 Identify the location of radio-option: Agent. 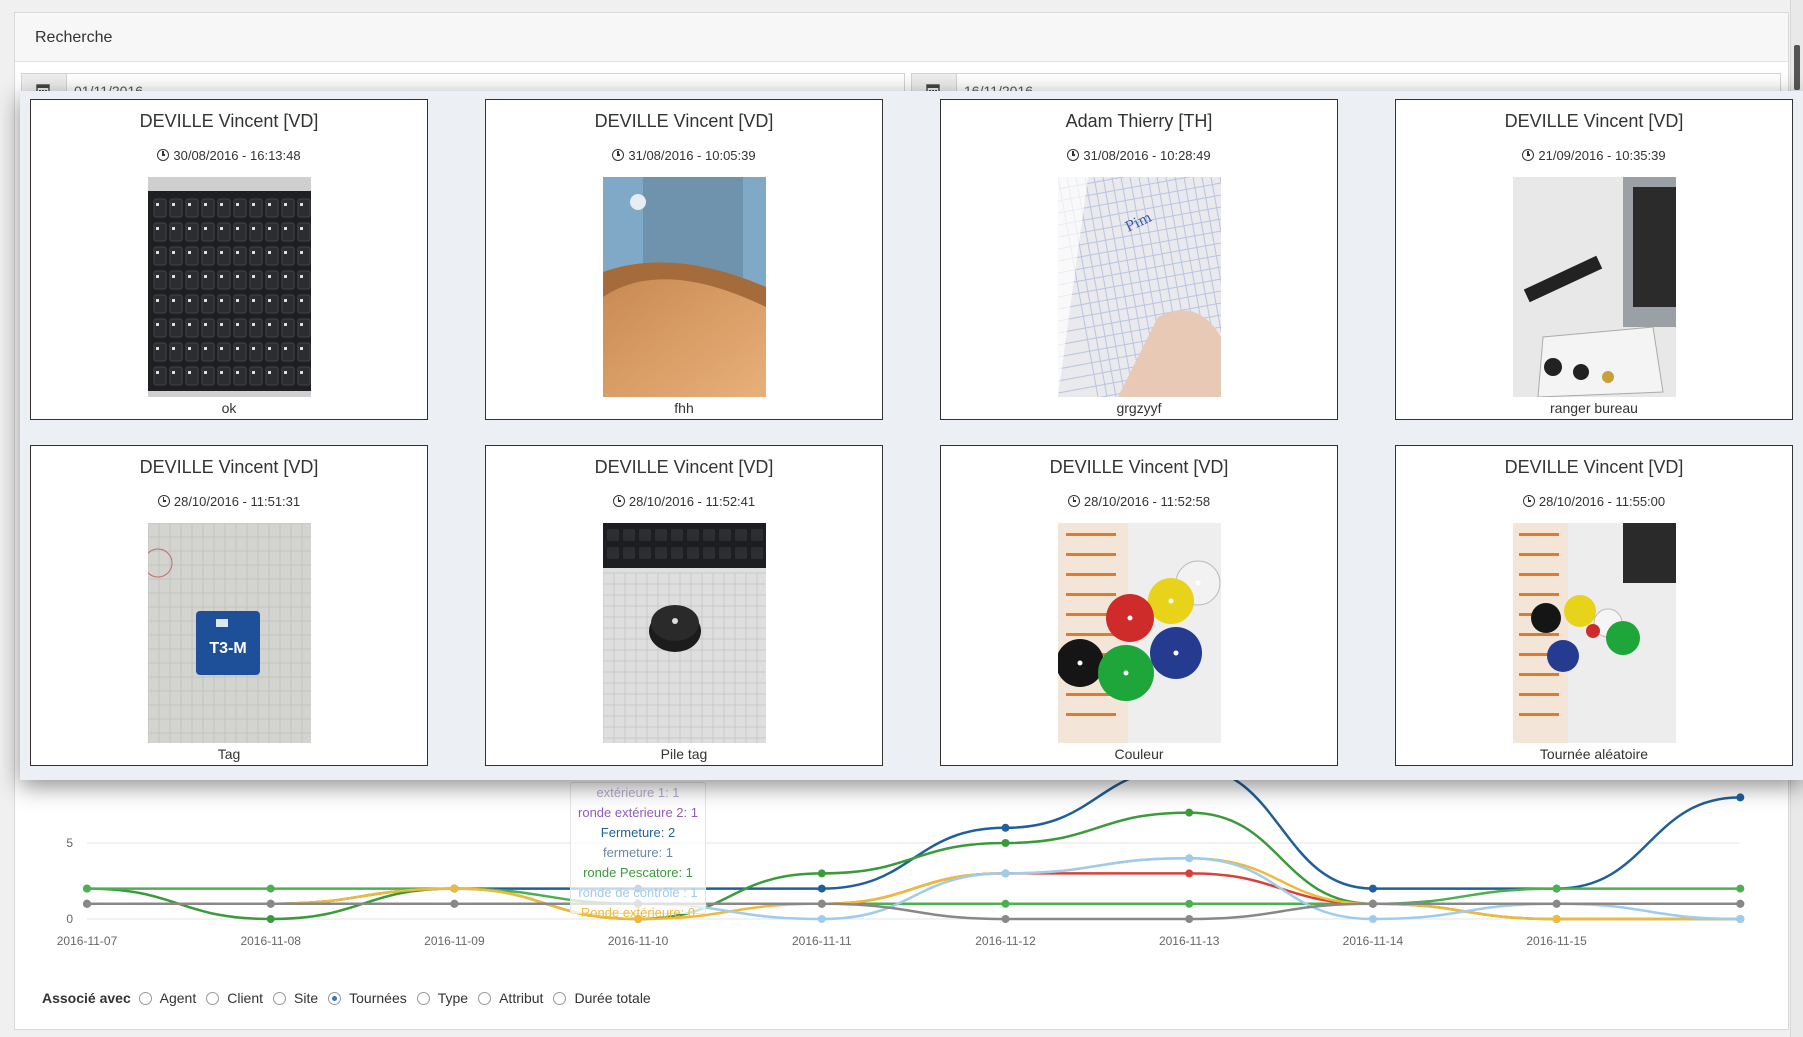
(167, 998).